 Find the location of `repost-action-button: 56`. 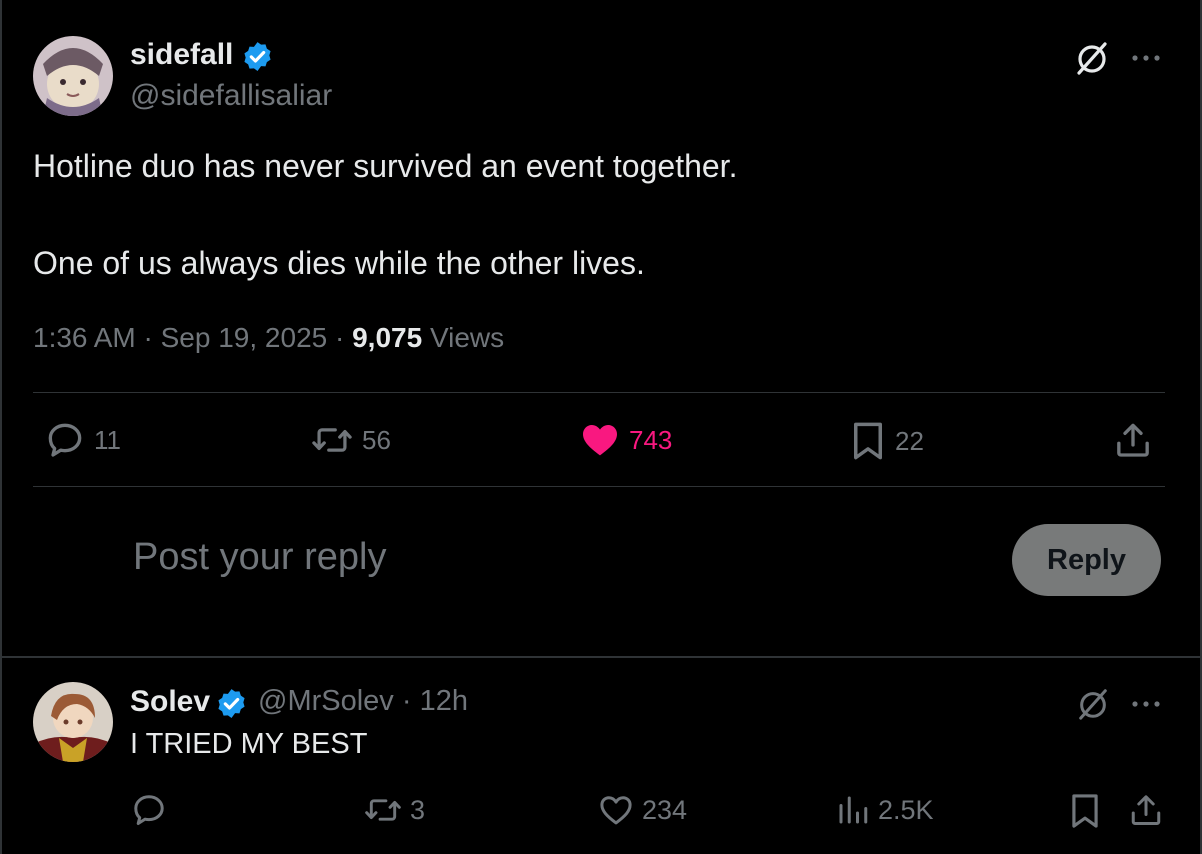

repost-action-button: 56 is located at coordinates (351, 440).